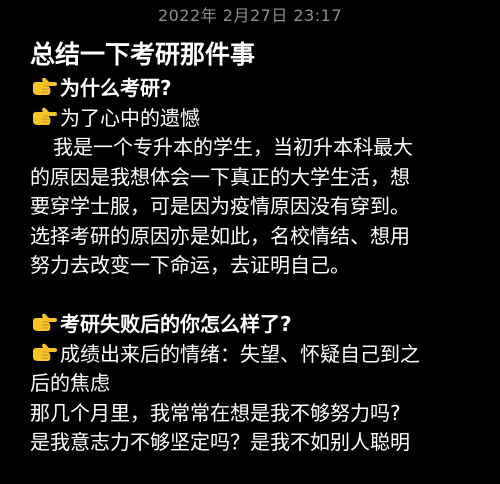 The width and height of the screenshot is (500, 484). Describe the element at coordinates (176, 324) in the screenshot. I see `question-after-failure-text: 考研失败后的你怎么样了?` at that location.